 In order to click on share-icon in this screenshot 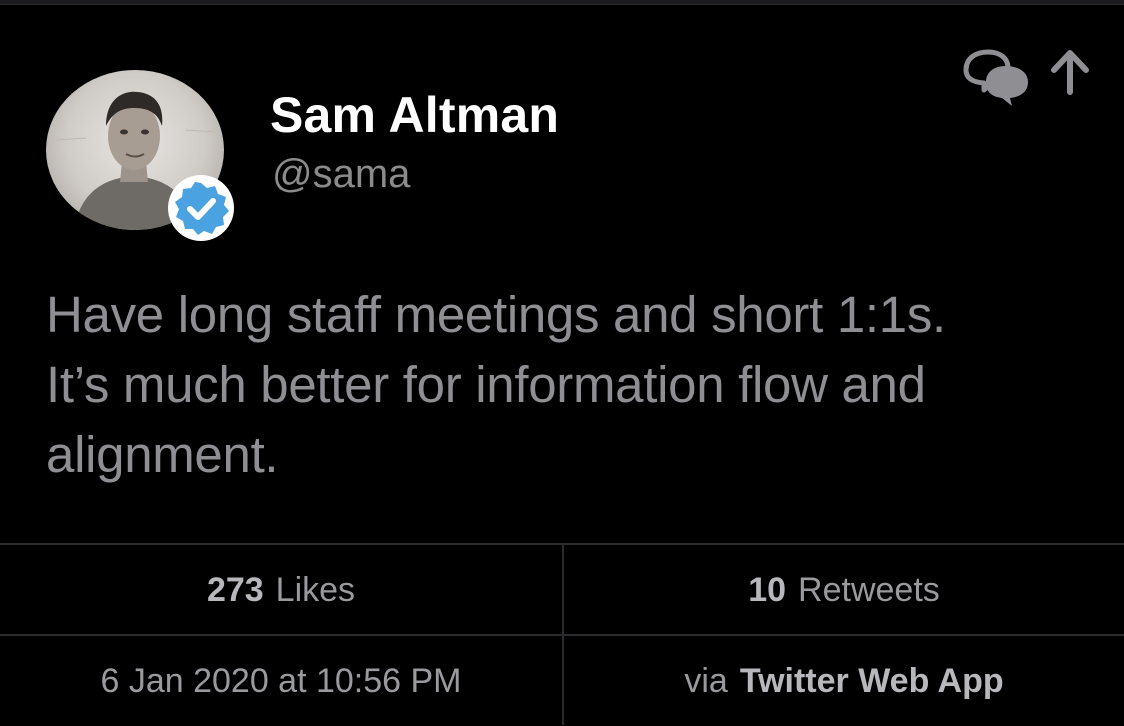, I will do `click(1070, 71)`.